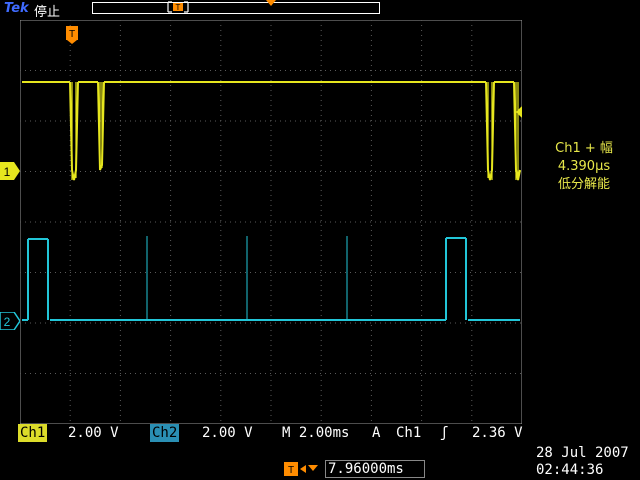 This screenshot has height=480, width=640. What do you see at coordinates (408, 433) in the screenshot?
I see `trigger-source: Ch1` at bounding box center [408, 433].